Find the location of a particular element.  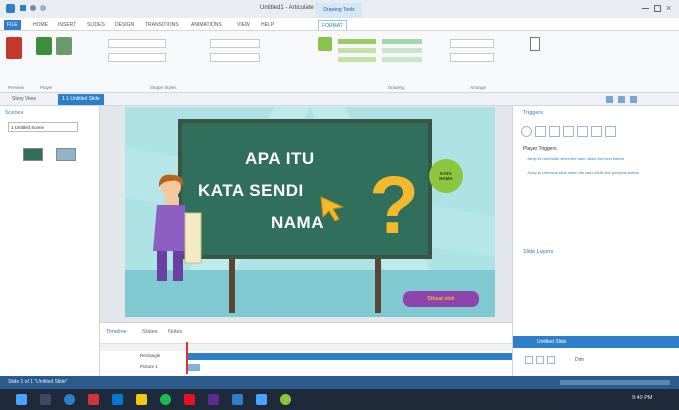

shape-fill-field is located at coordinates (137, 43).